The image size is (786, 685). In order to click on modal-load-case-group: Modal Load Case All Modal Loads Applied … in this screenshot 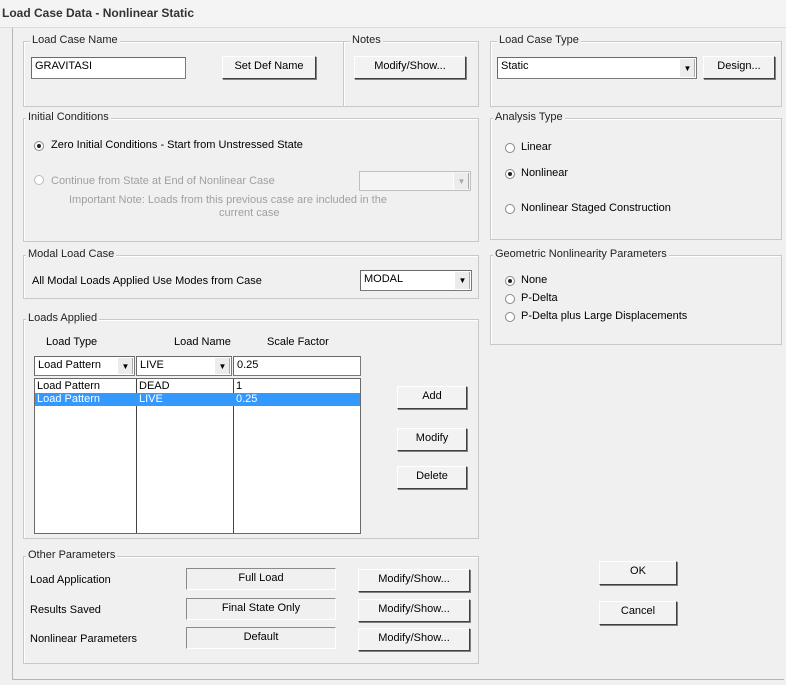, I will do `click(251, 273)`.